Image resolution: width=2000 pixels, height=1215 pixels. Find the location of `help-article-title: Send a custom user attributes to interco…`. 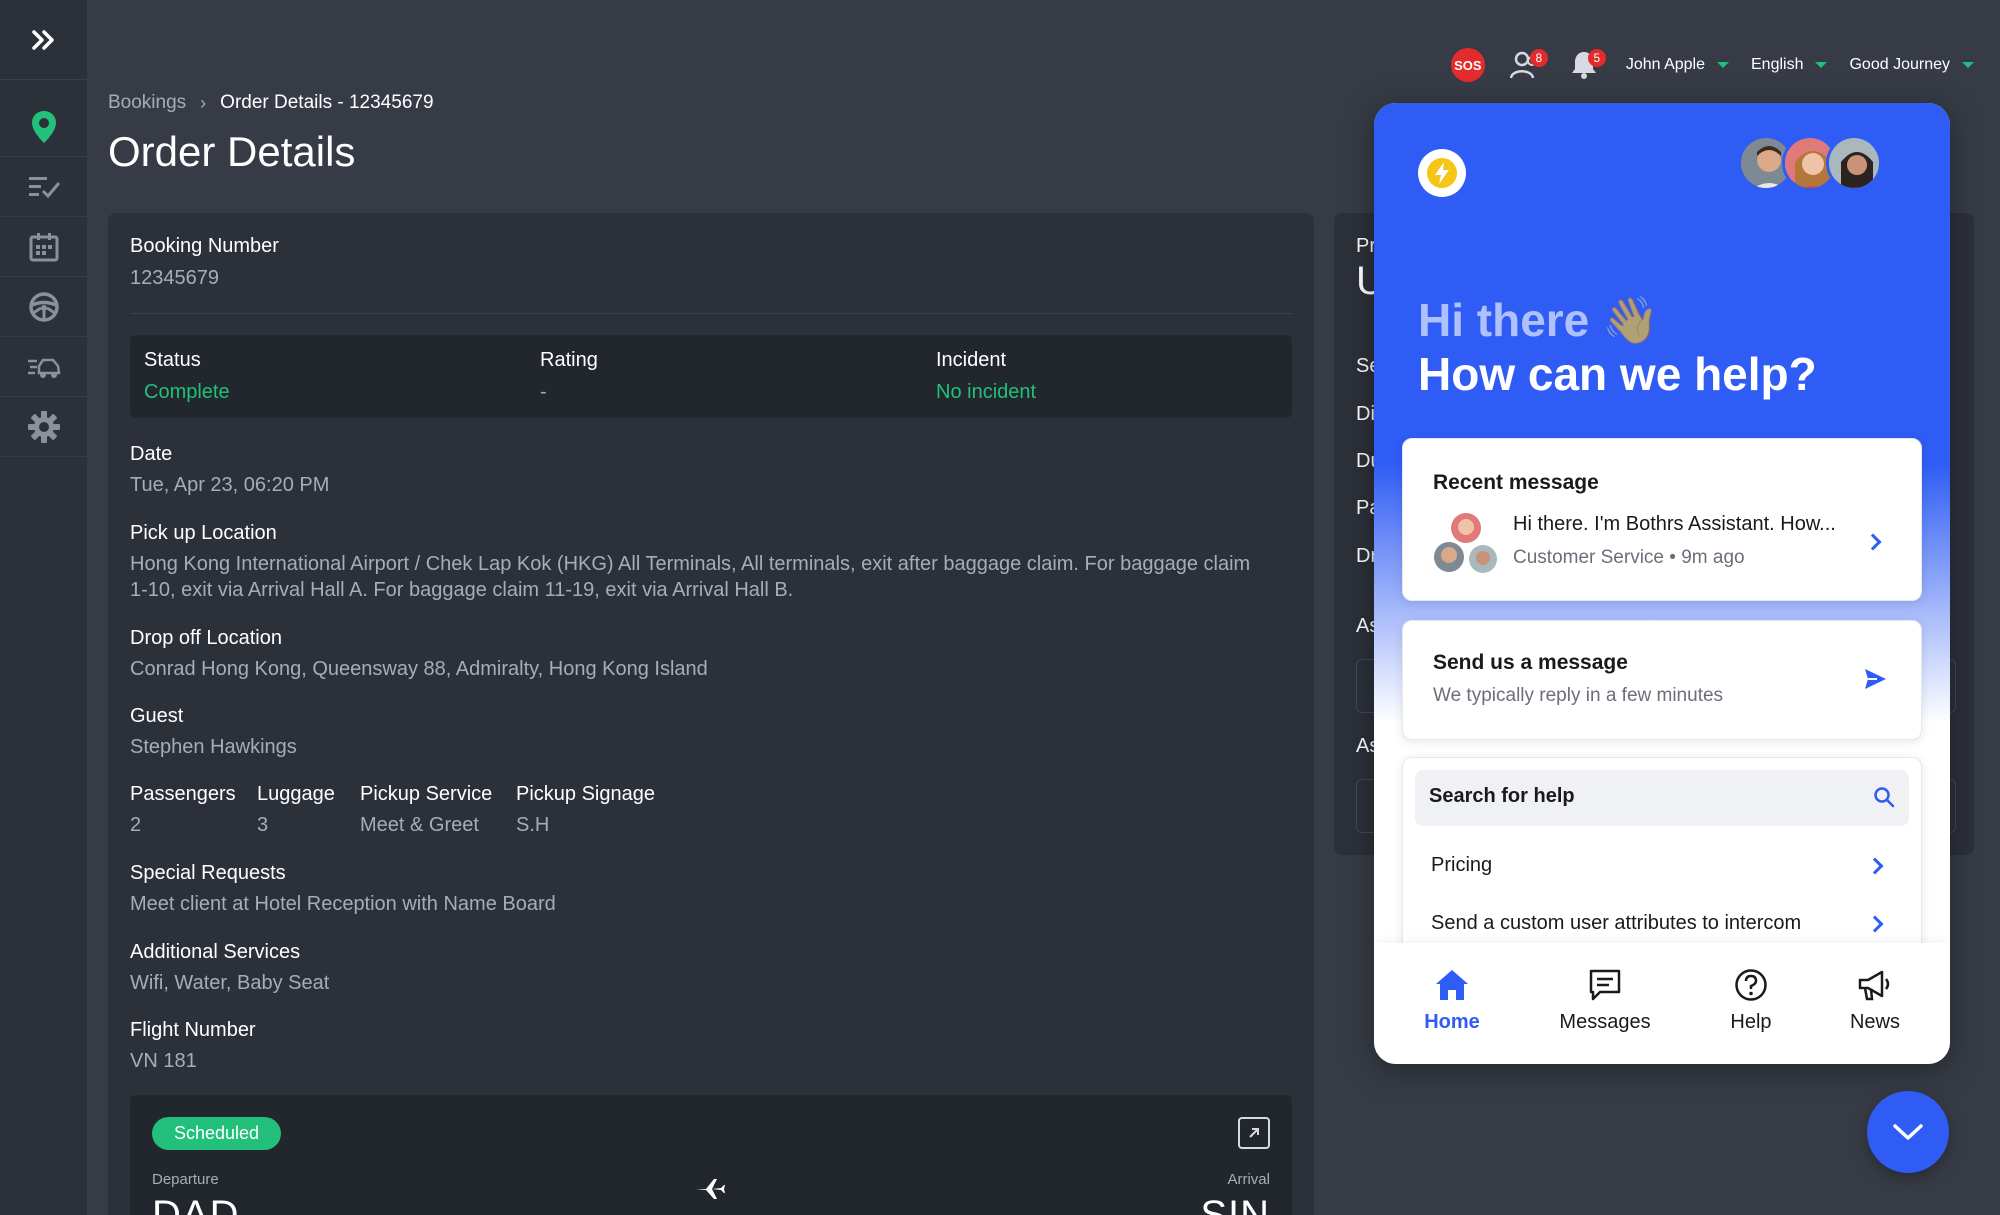

help-article-title: Send a custom user attributes to interco… is located at coordinates (1616, 923).